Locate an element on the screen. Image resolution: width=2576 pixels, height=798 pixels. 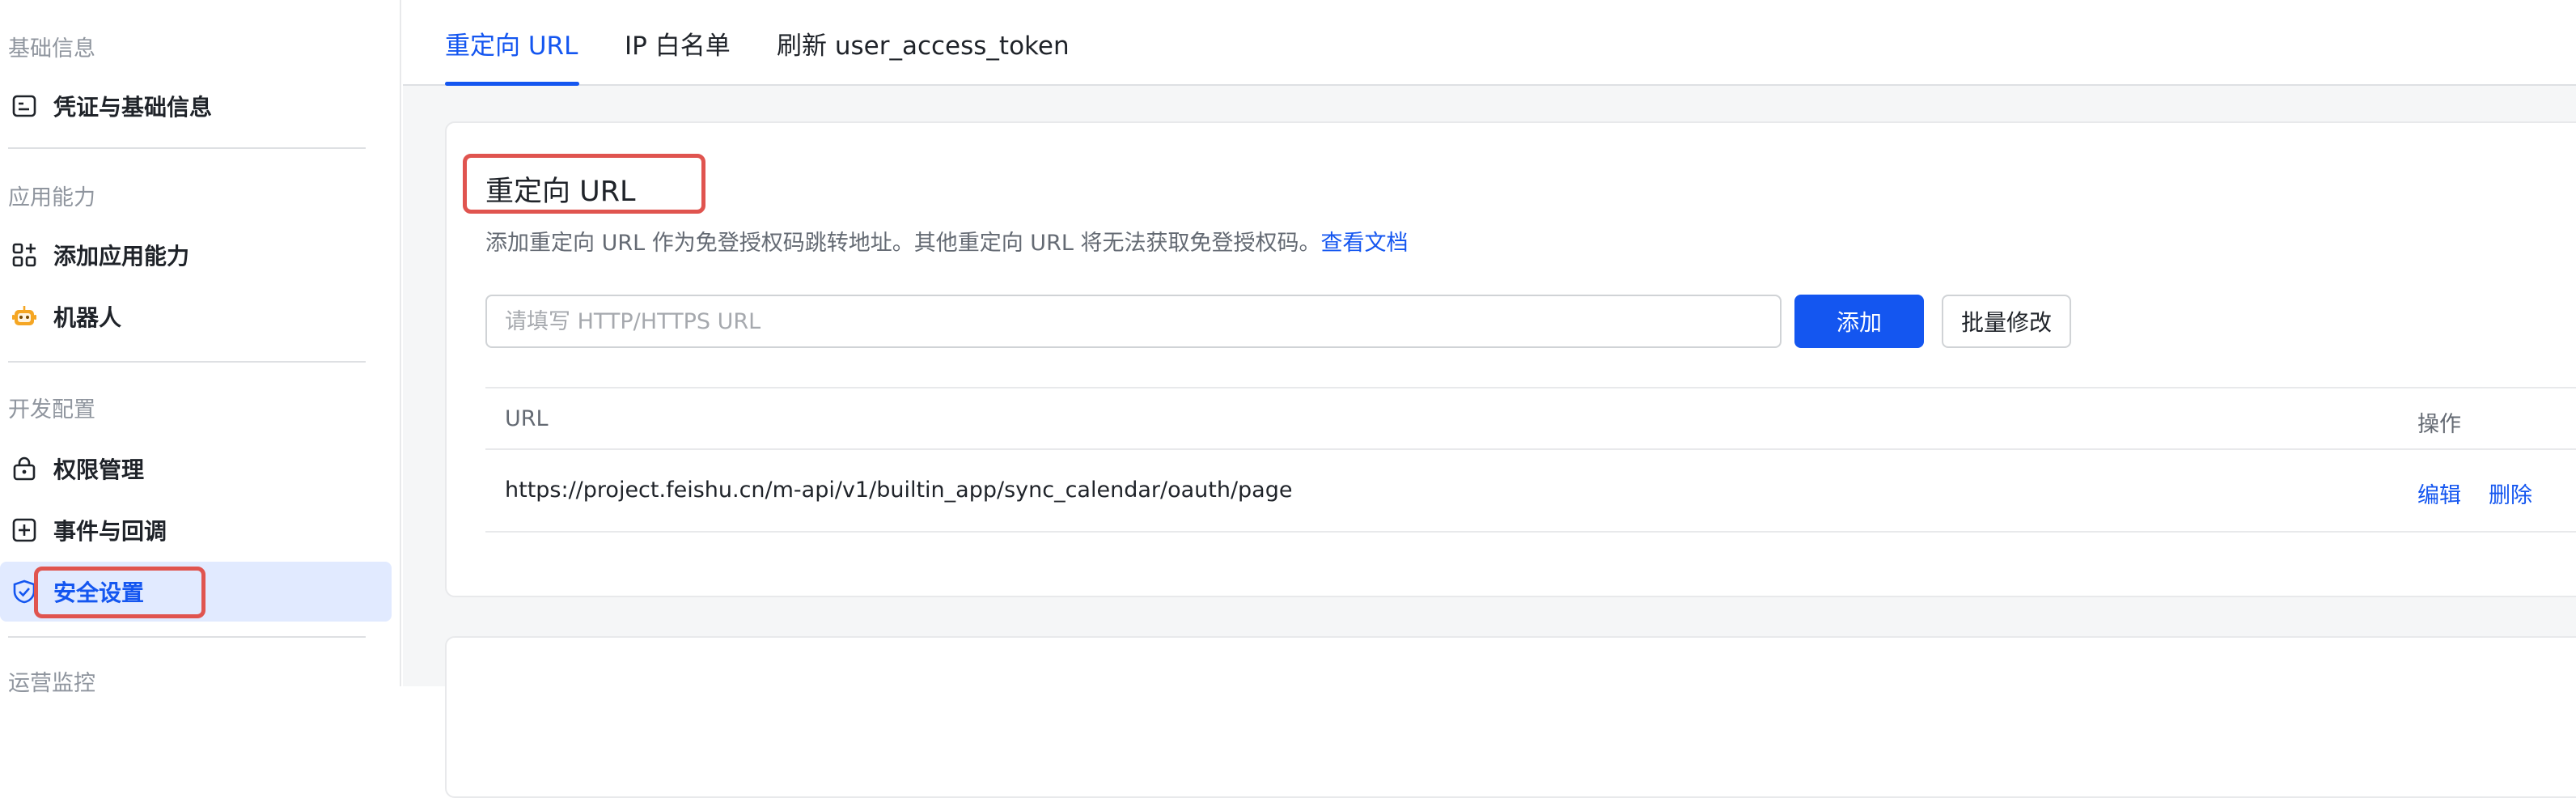
sidebar-item-label: 安全设置 is located at coordinates (99, 593).